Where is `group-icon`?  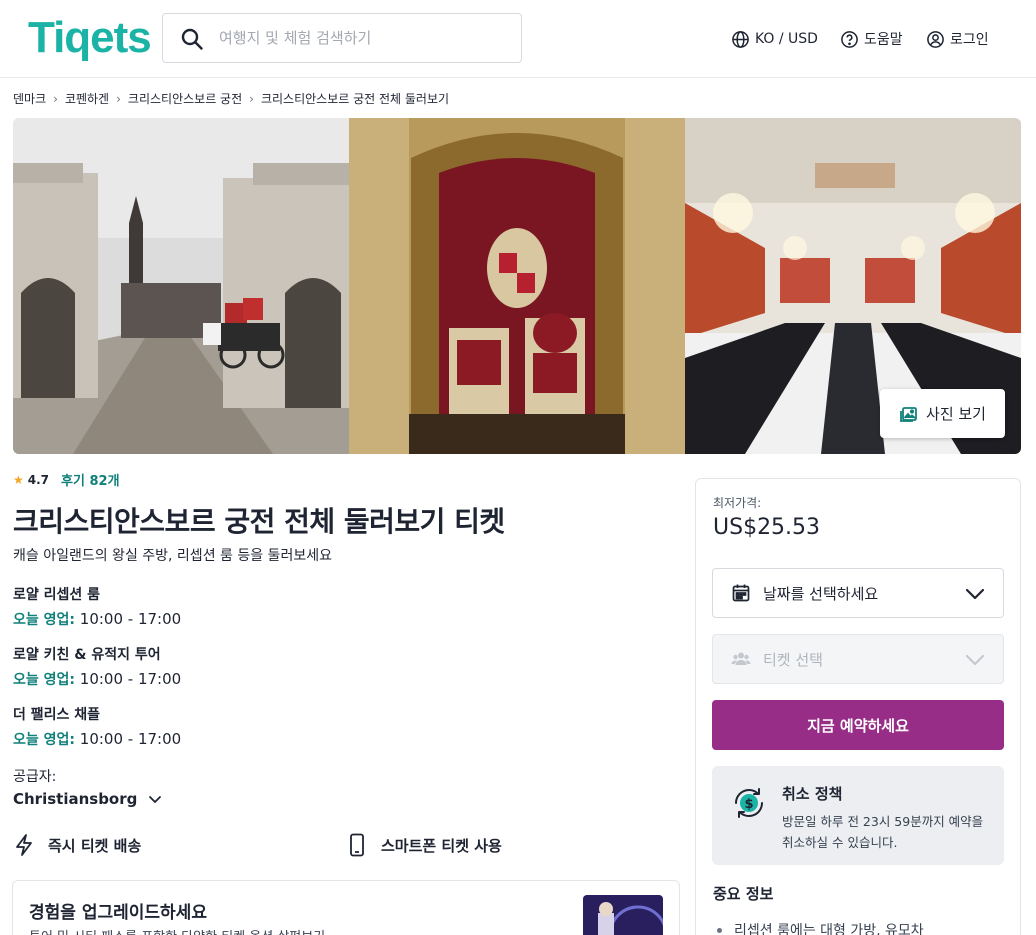
group-icon is located at coordinates (741, 658).